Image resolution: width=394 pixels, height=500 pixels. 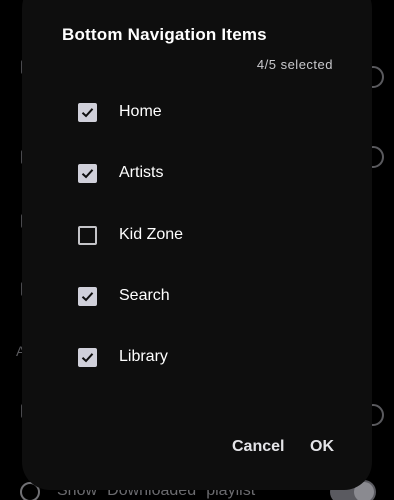 I want to click on option-library: Library, so click(x=207, y=359).